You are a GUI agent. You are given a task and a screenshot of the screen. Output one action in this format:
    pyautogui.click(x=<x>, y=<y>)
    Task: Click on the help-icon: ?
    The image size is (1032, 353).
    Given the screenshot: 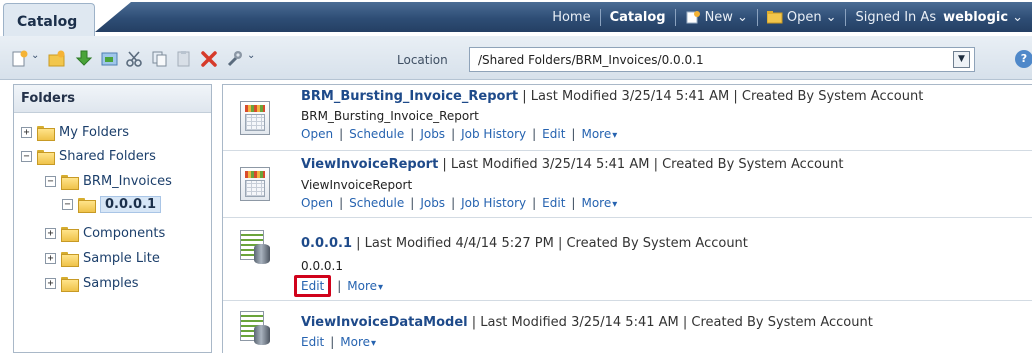 What is the action you would take?
    pyautogui.click(x=1023, y=59)
    